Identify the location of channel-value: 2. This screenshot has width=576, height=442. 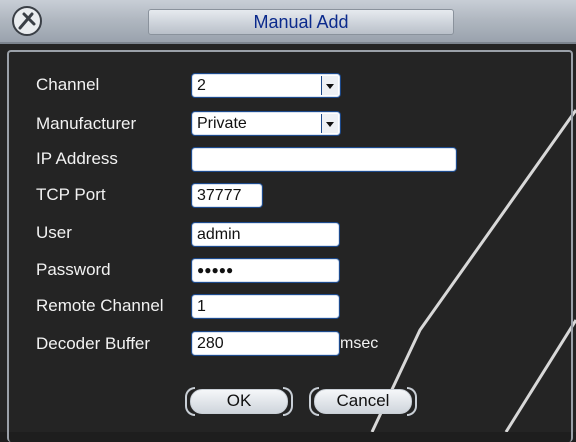
(201, 85).